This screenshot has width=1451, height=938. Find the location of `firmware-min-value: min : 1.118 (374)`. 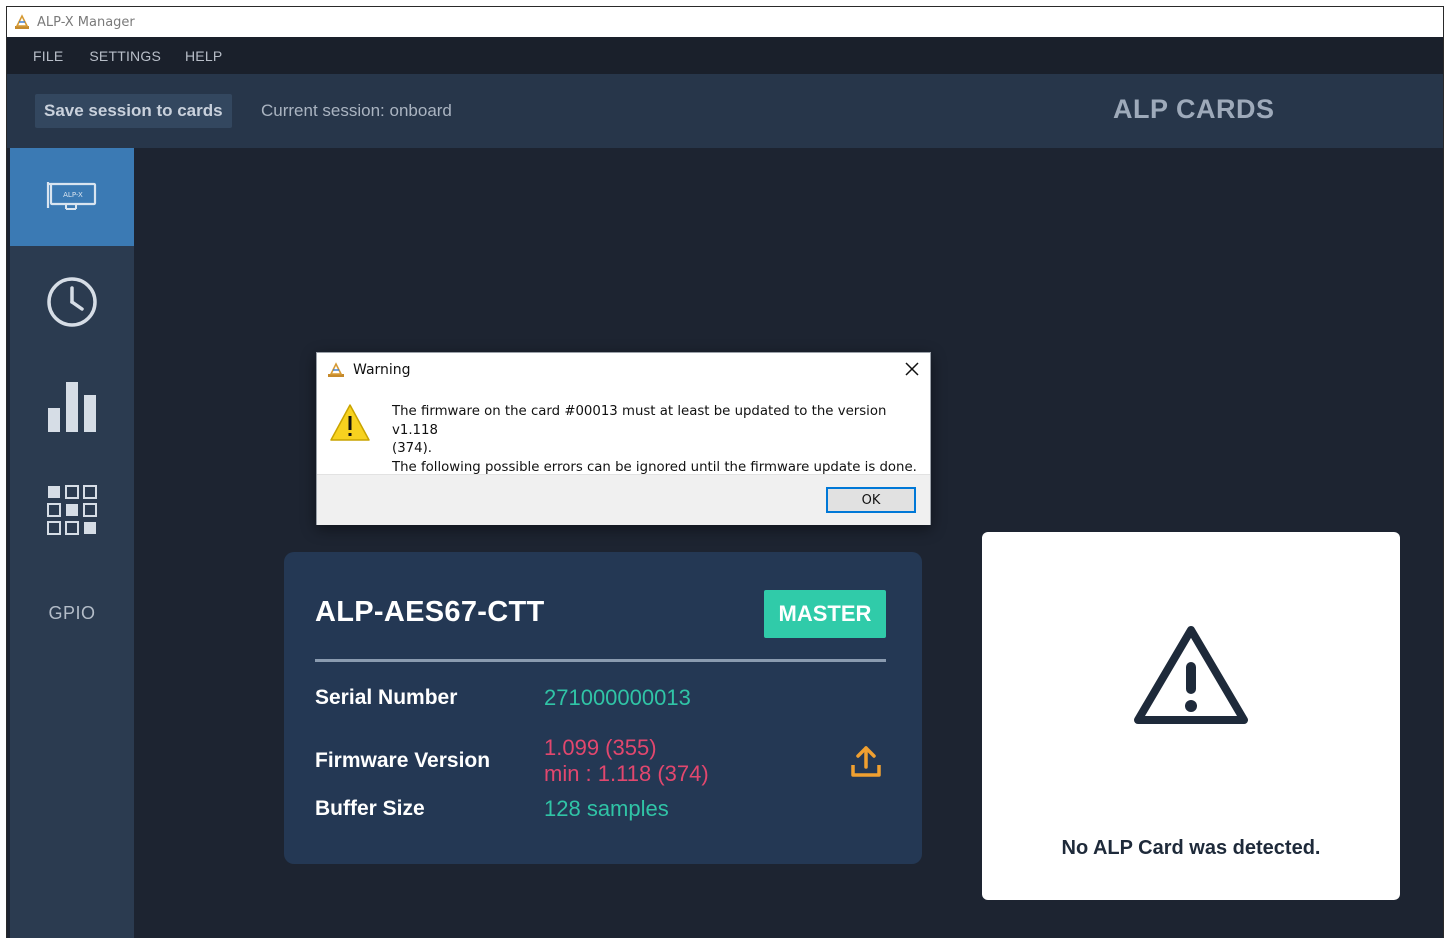

firmware-min-value: min : 1.118 (374) is located at coordinates (626, 773).